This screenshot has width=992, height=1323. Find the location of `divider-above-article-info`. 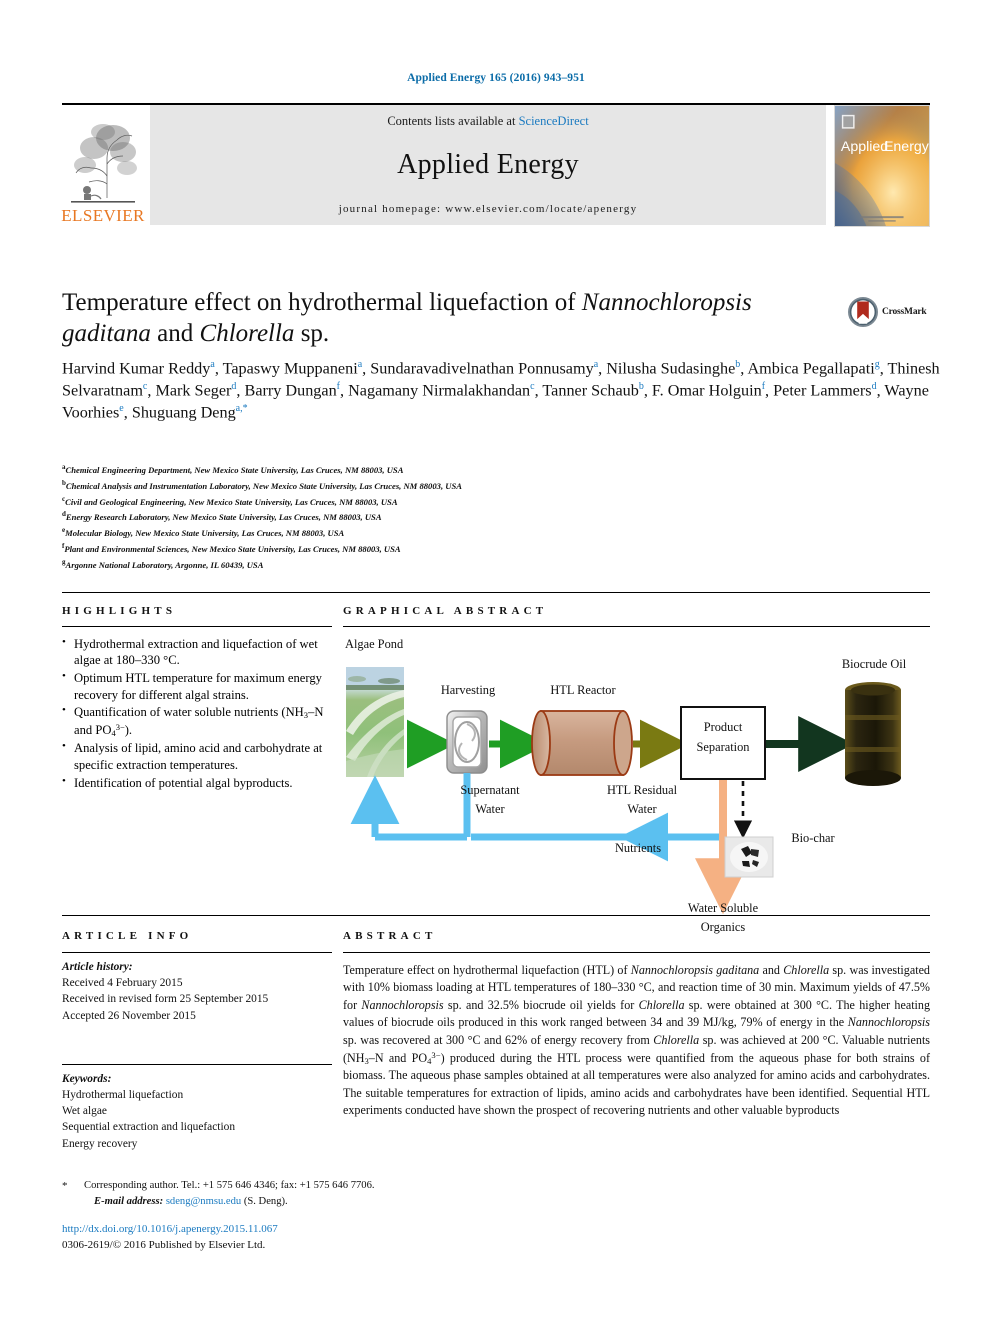

divider-above-article-info is located at coordinates (496, 915).